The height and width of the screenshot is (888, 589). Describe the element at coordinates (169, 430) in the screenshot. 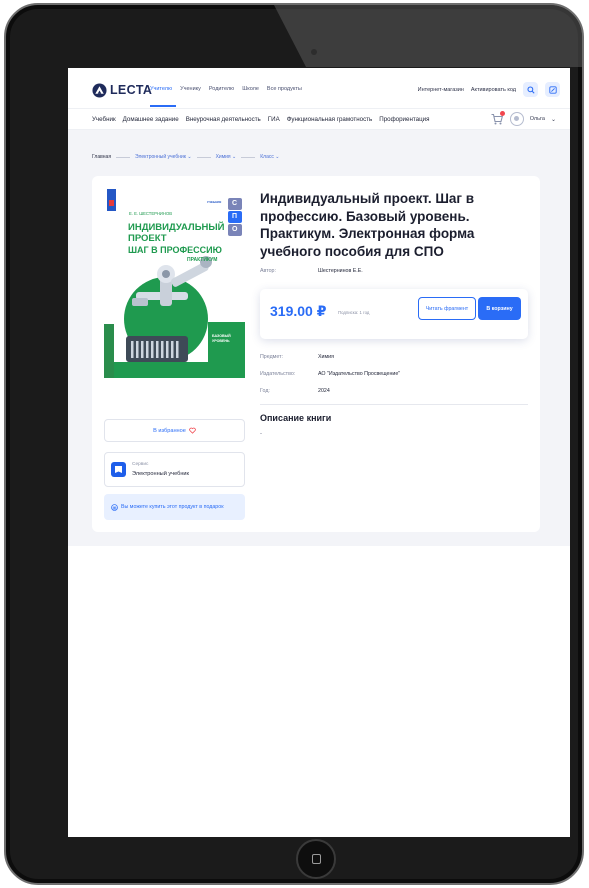

I see `favorite-label: В избранное` at that location.